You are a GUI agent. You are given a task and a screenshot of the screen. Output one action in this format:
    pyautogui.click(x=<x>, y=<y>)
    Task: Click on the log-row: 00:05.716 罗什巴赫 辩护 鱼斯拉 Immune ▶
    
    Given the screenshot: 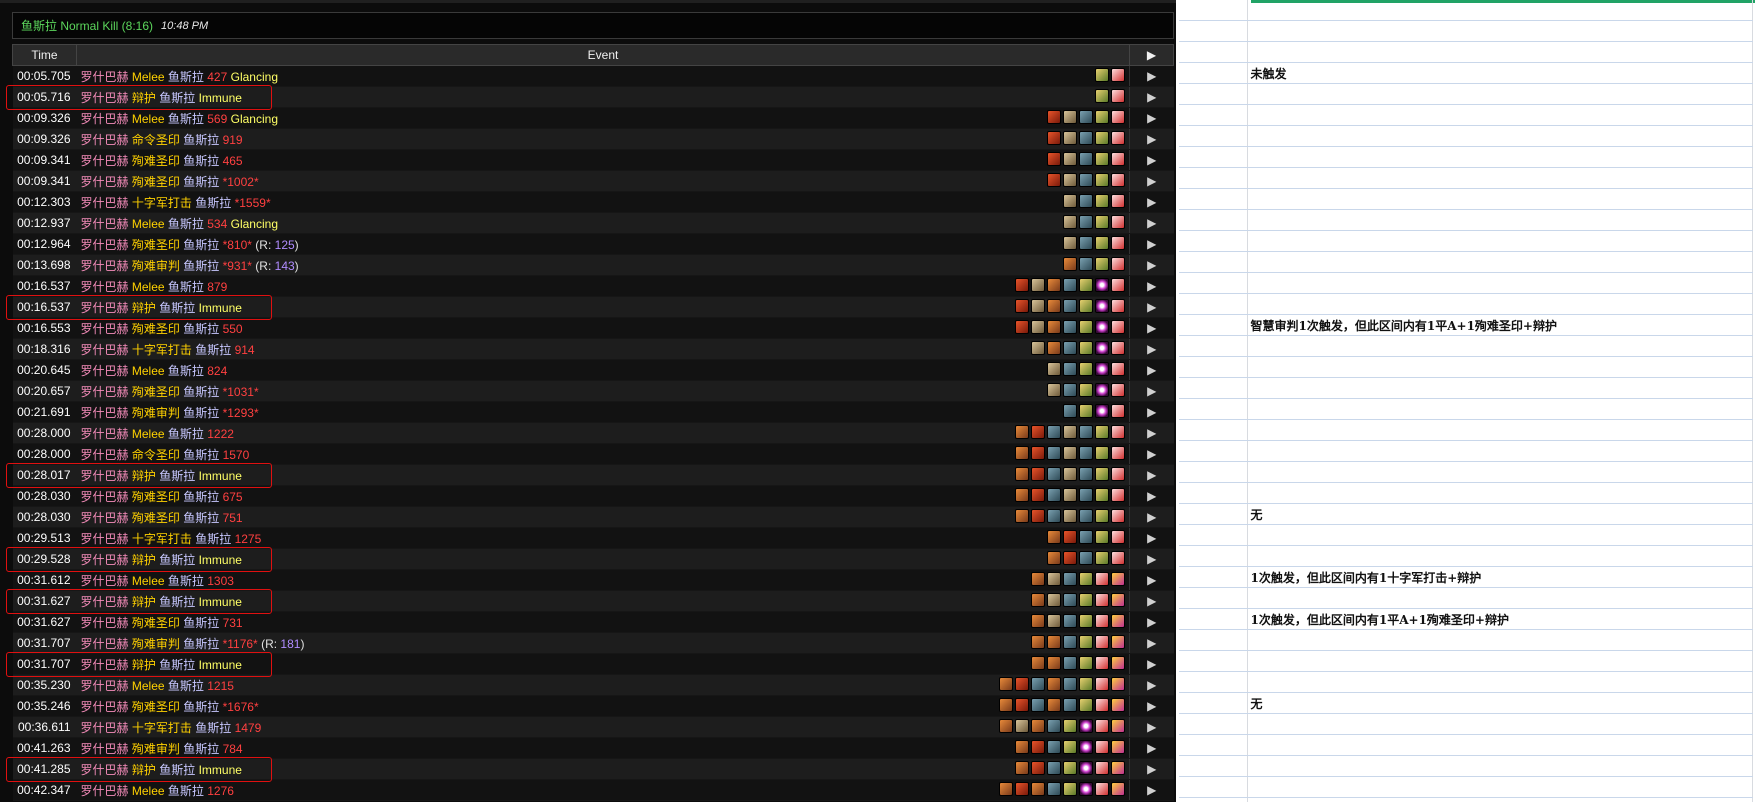 What is the action you would take?
    pyautogui.click(x=593, y=97)
    